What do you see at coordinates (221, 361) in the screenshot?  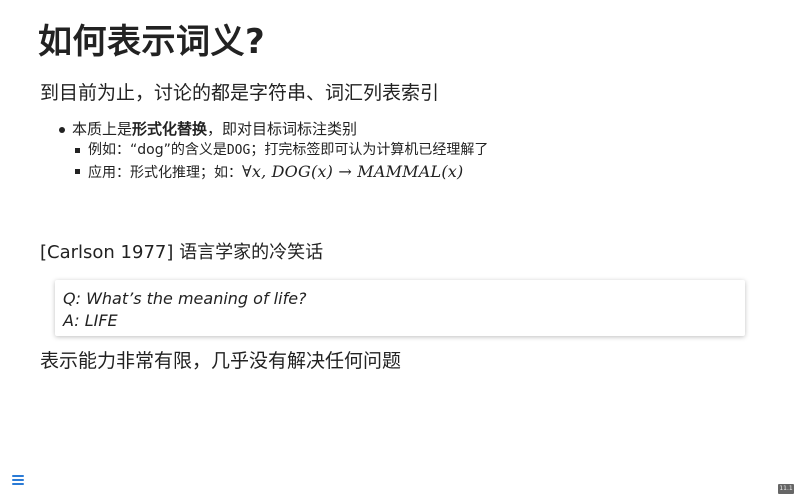 I see `slide-conclusion: 表示能力非常有限，几乎没有解决任何问题` at bounding box center [221, 361].